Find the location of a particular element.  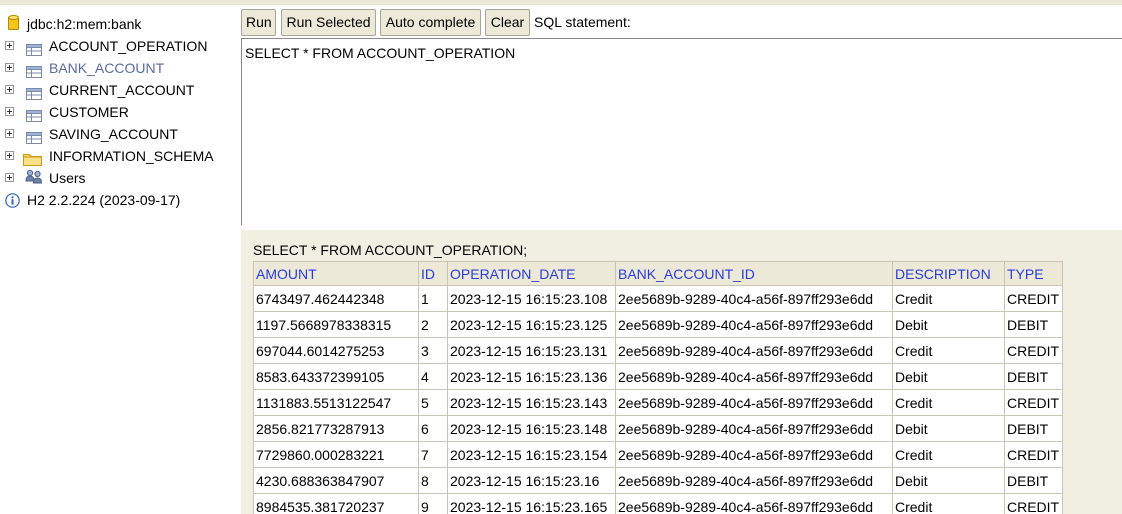

cell-operation-date: 2023-12-15 16:15:23.165 is located at coordinates (531, 503).